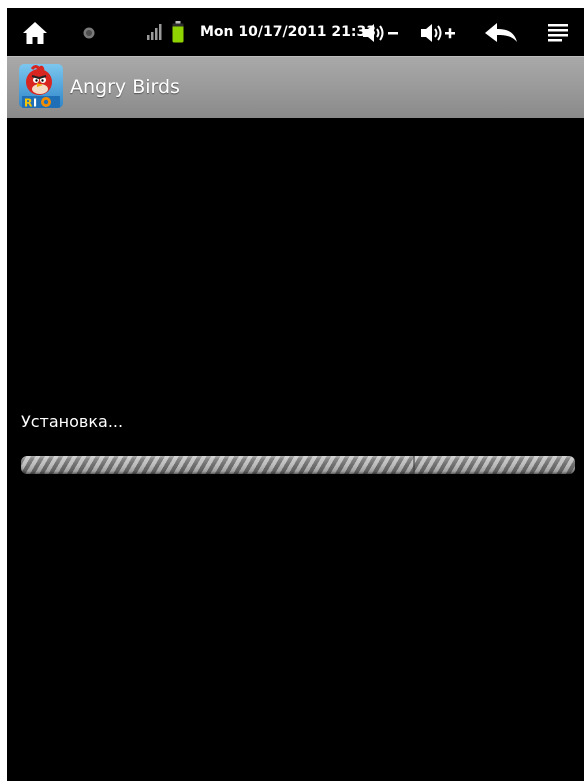 This screenshot has width=584, height=781. What do you see at coordinates (35, 33) in the screenshot?
I see `home-icon` at bounding box center [35, 33].